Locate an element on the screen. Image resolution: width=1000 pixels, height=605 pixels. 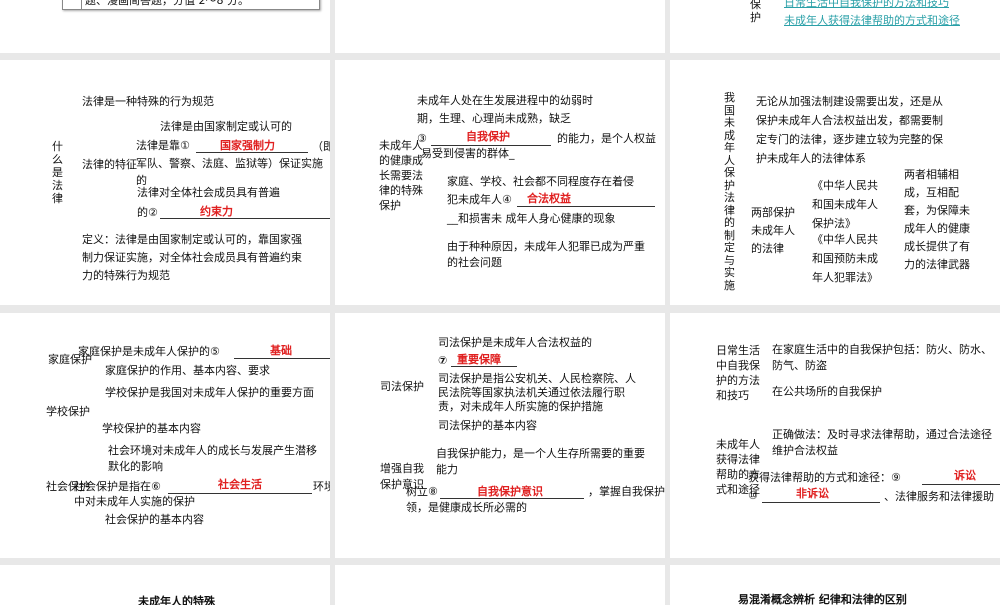
exam-info-box: 题、漫画简答题，分值 2～8 分。 is located at coordinates (191, 5).